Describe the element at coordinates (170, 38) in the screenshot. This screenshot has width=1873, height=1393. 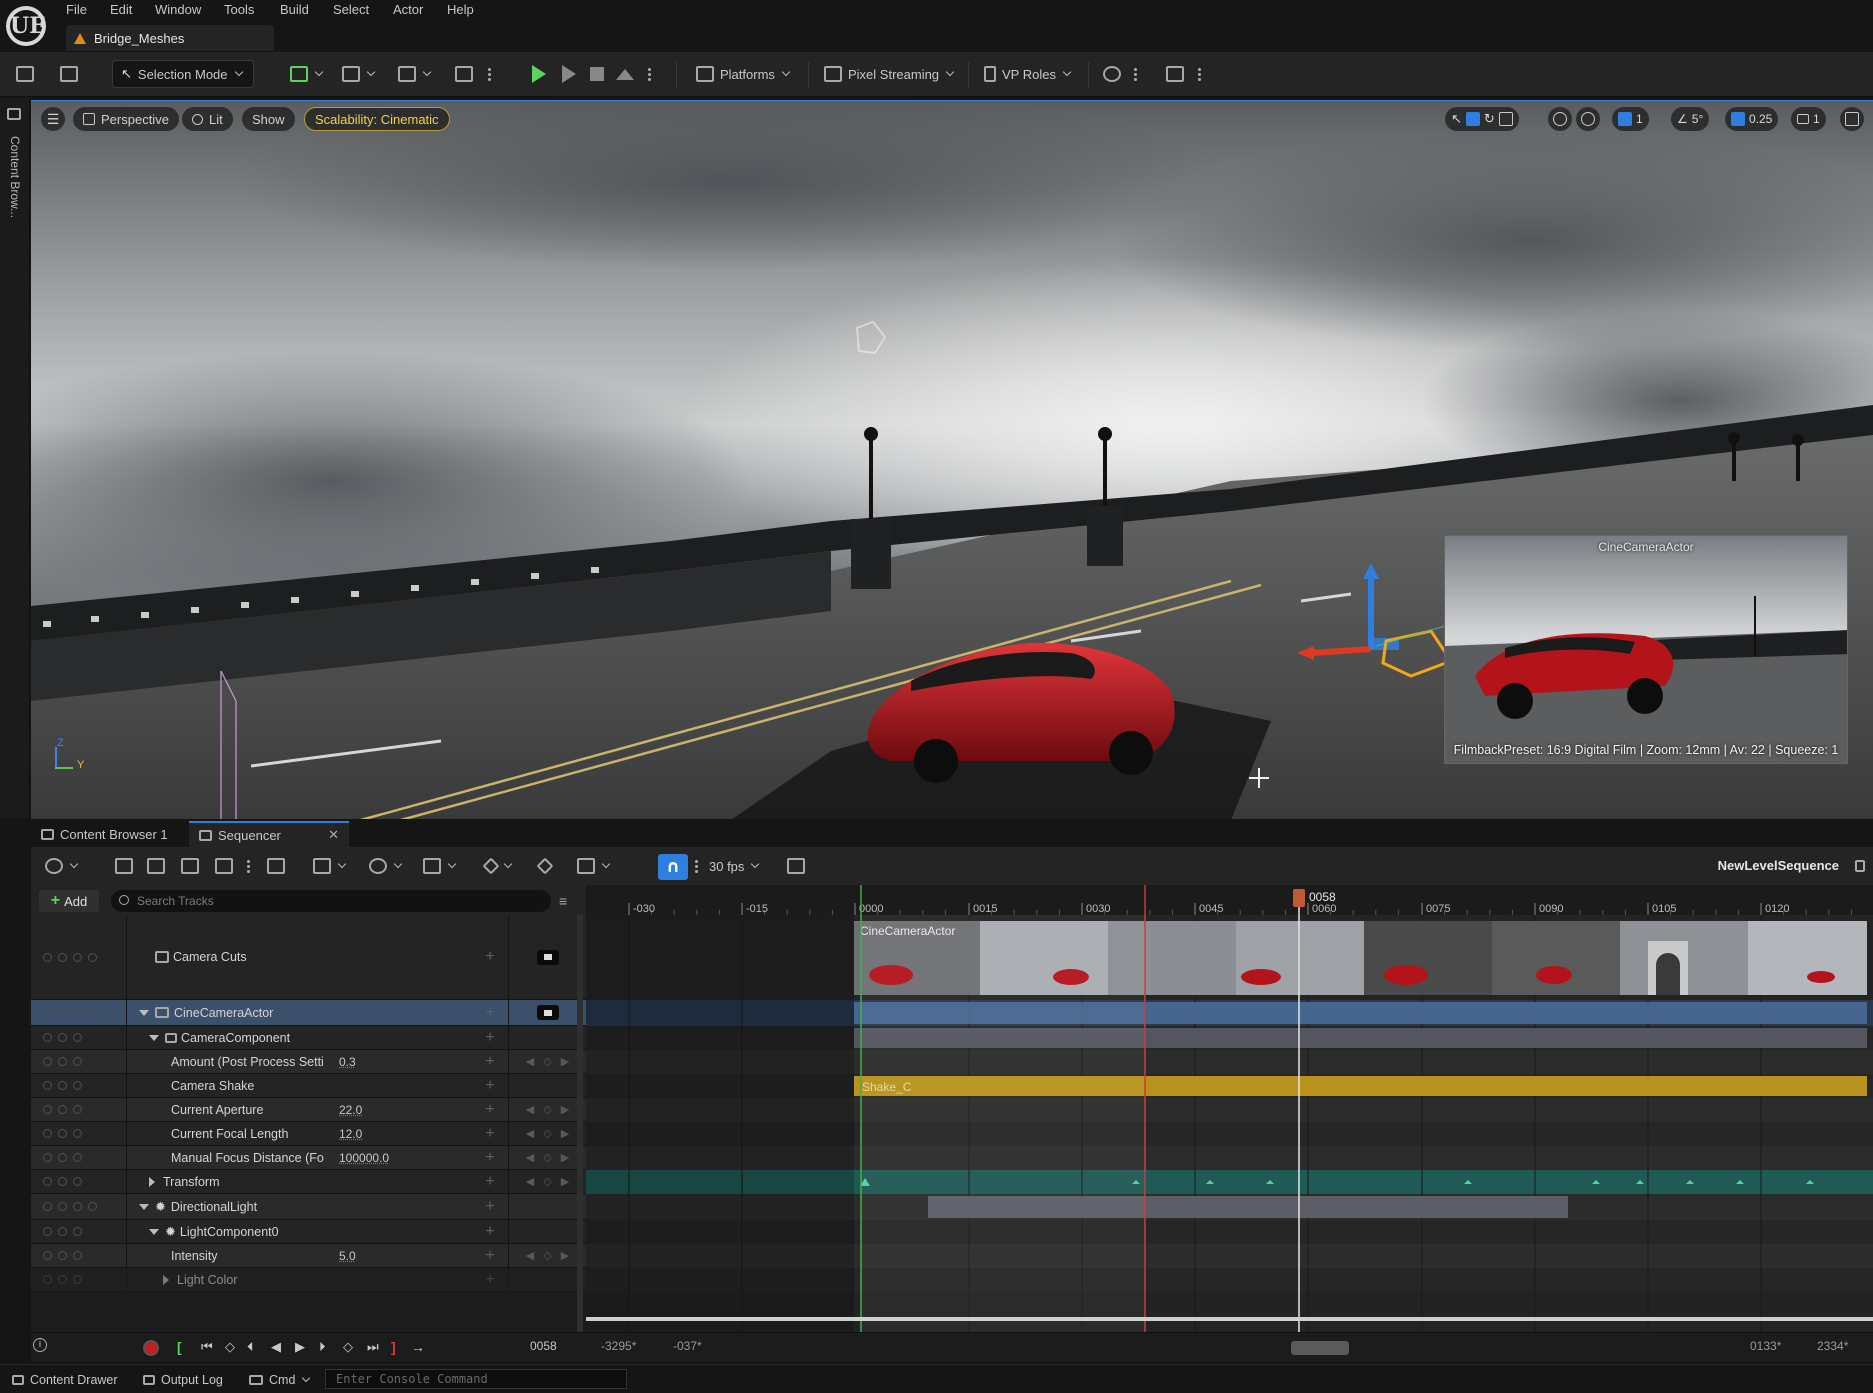
I see `level-tab: Bridge_Meshes` at that location.